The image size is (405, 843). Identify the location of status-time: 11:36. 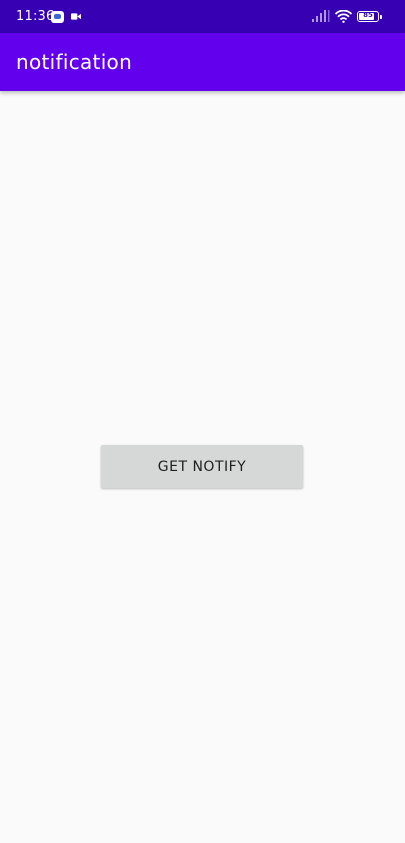
(35, 16).